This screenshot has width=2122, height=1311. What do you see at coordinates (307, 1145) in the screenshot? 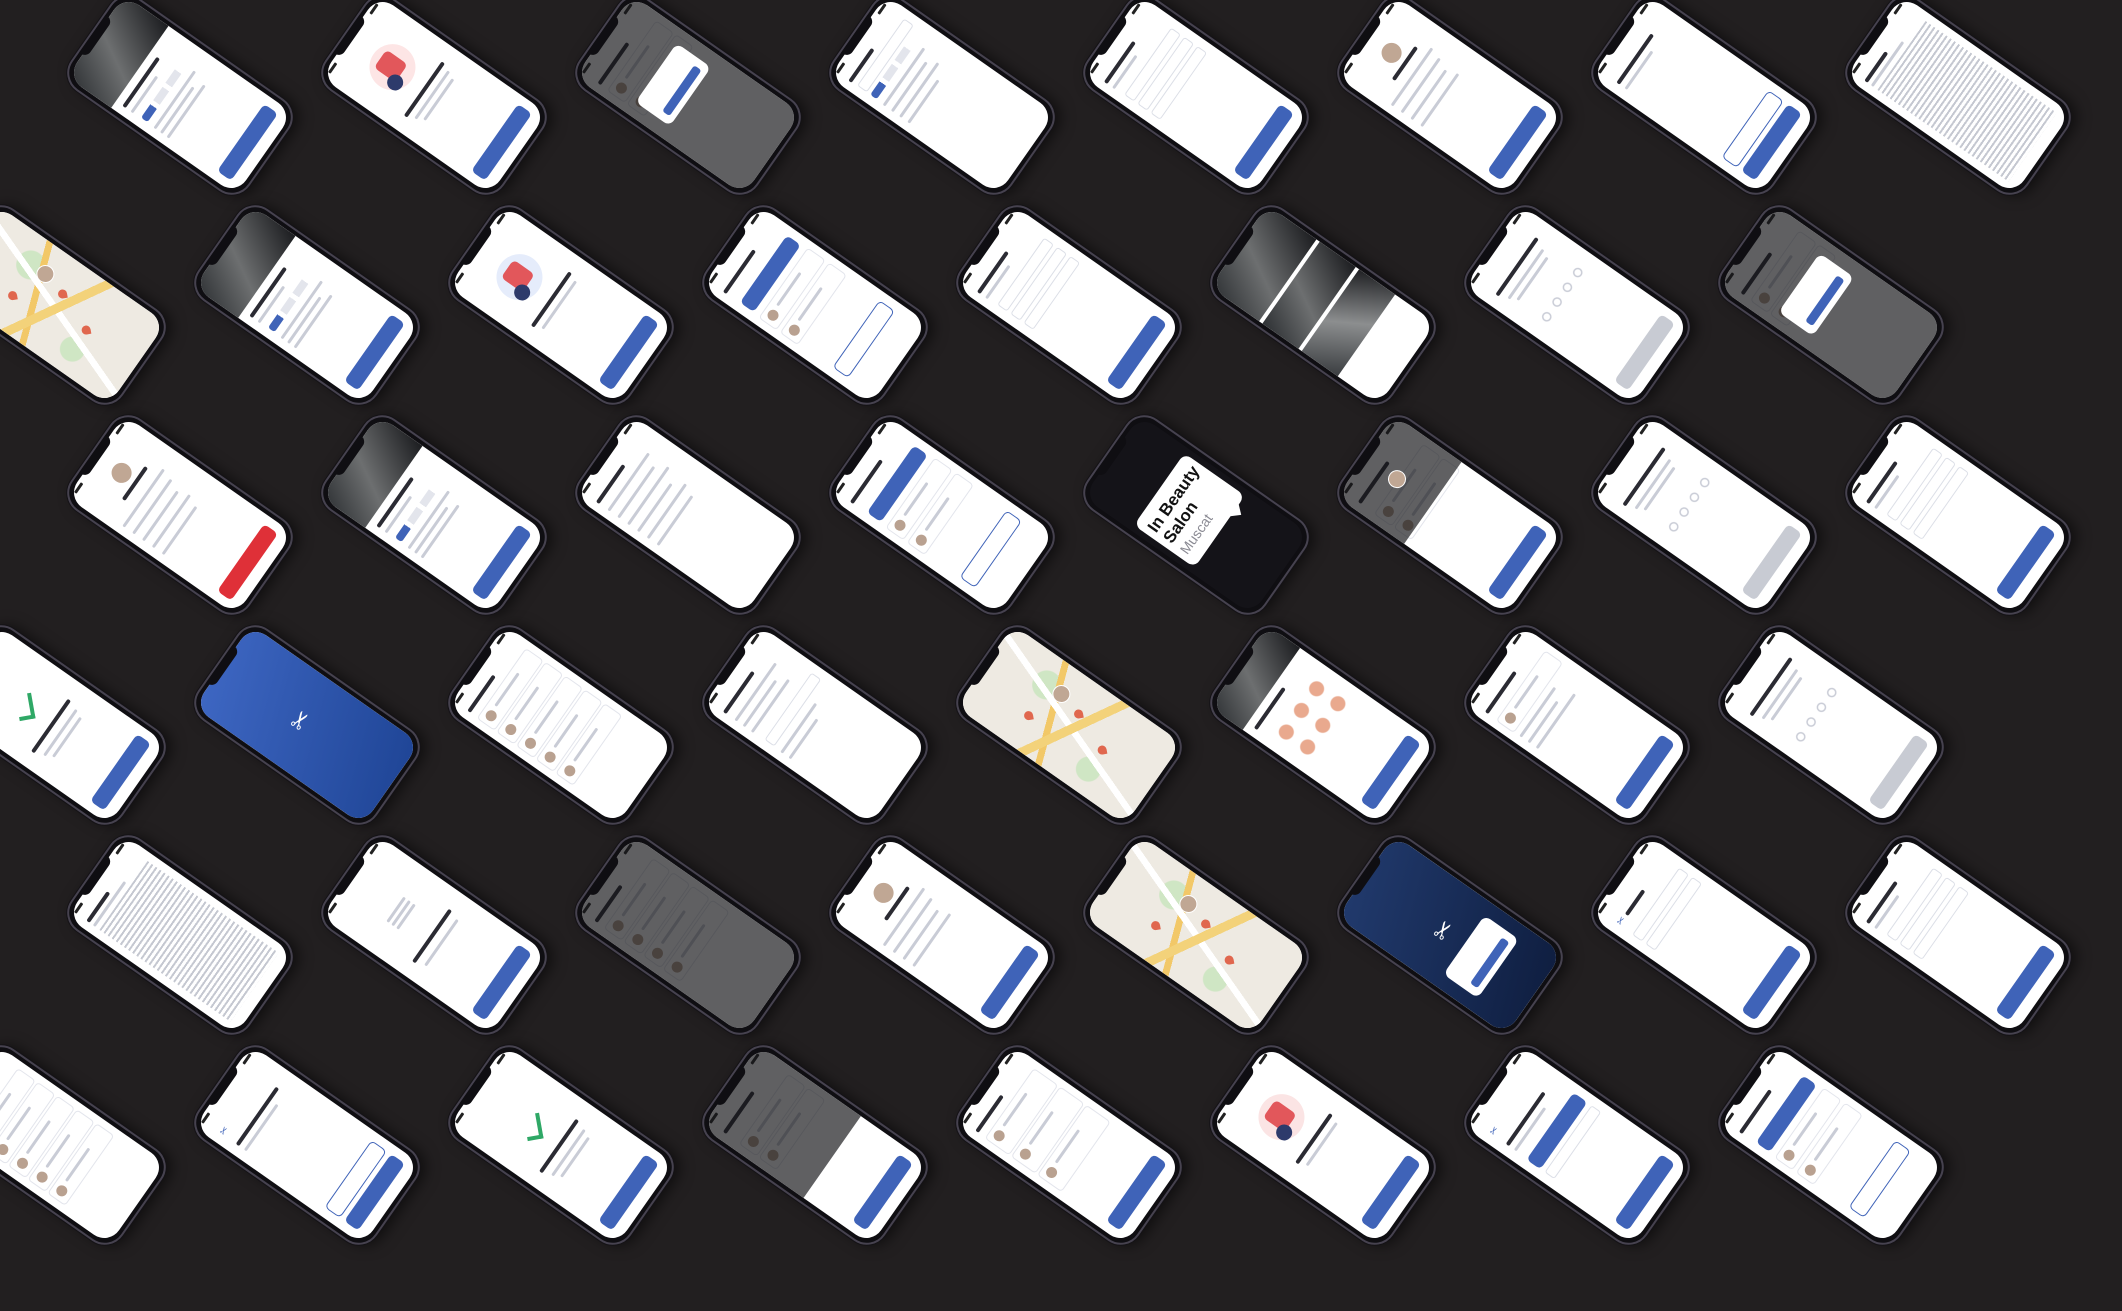
I see `phone-mockup-welcome: ✂` at bounding box center [307, 1145].